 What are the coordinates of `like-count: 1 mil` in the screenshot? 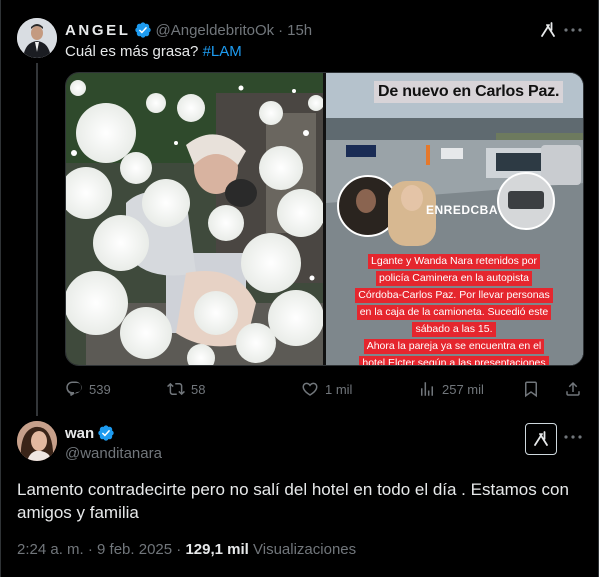 It's located at (339, 389).